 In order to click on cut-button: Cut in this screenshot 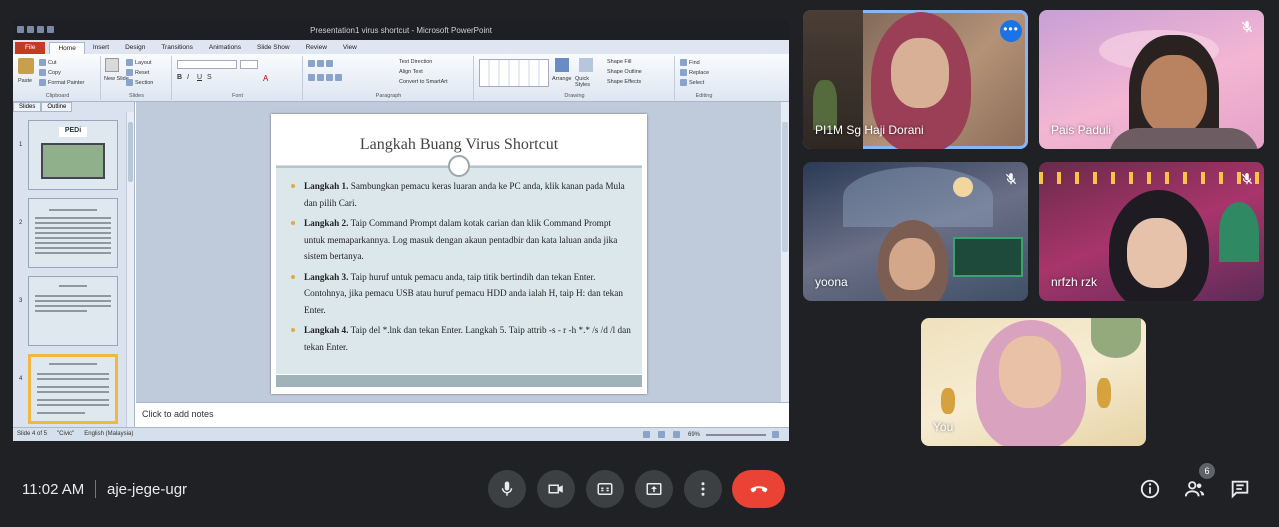, I will do `click(48, 62)`.